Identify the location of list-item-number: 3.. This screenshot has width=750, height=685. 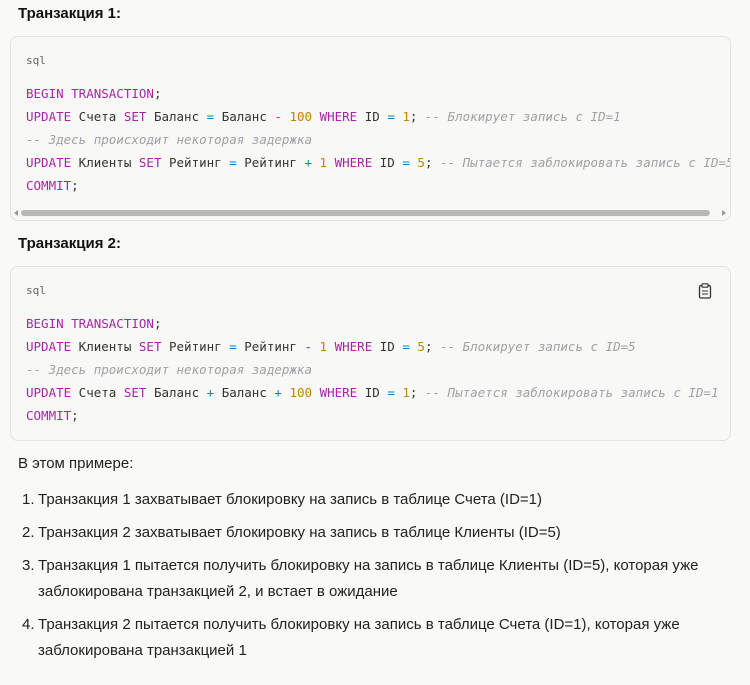
(28, 565).